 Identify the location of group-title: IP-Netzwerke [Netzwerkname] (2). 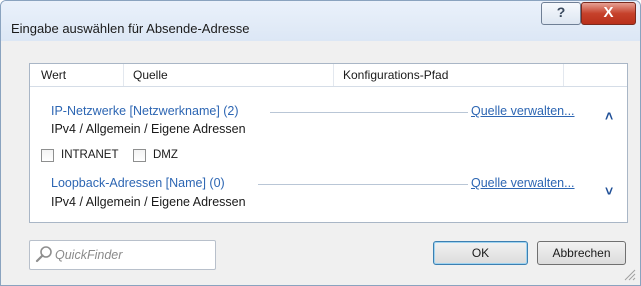
(146, 111).